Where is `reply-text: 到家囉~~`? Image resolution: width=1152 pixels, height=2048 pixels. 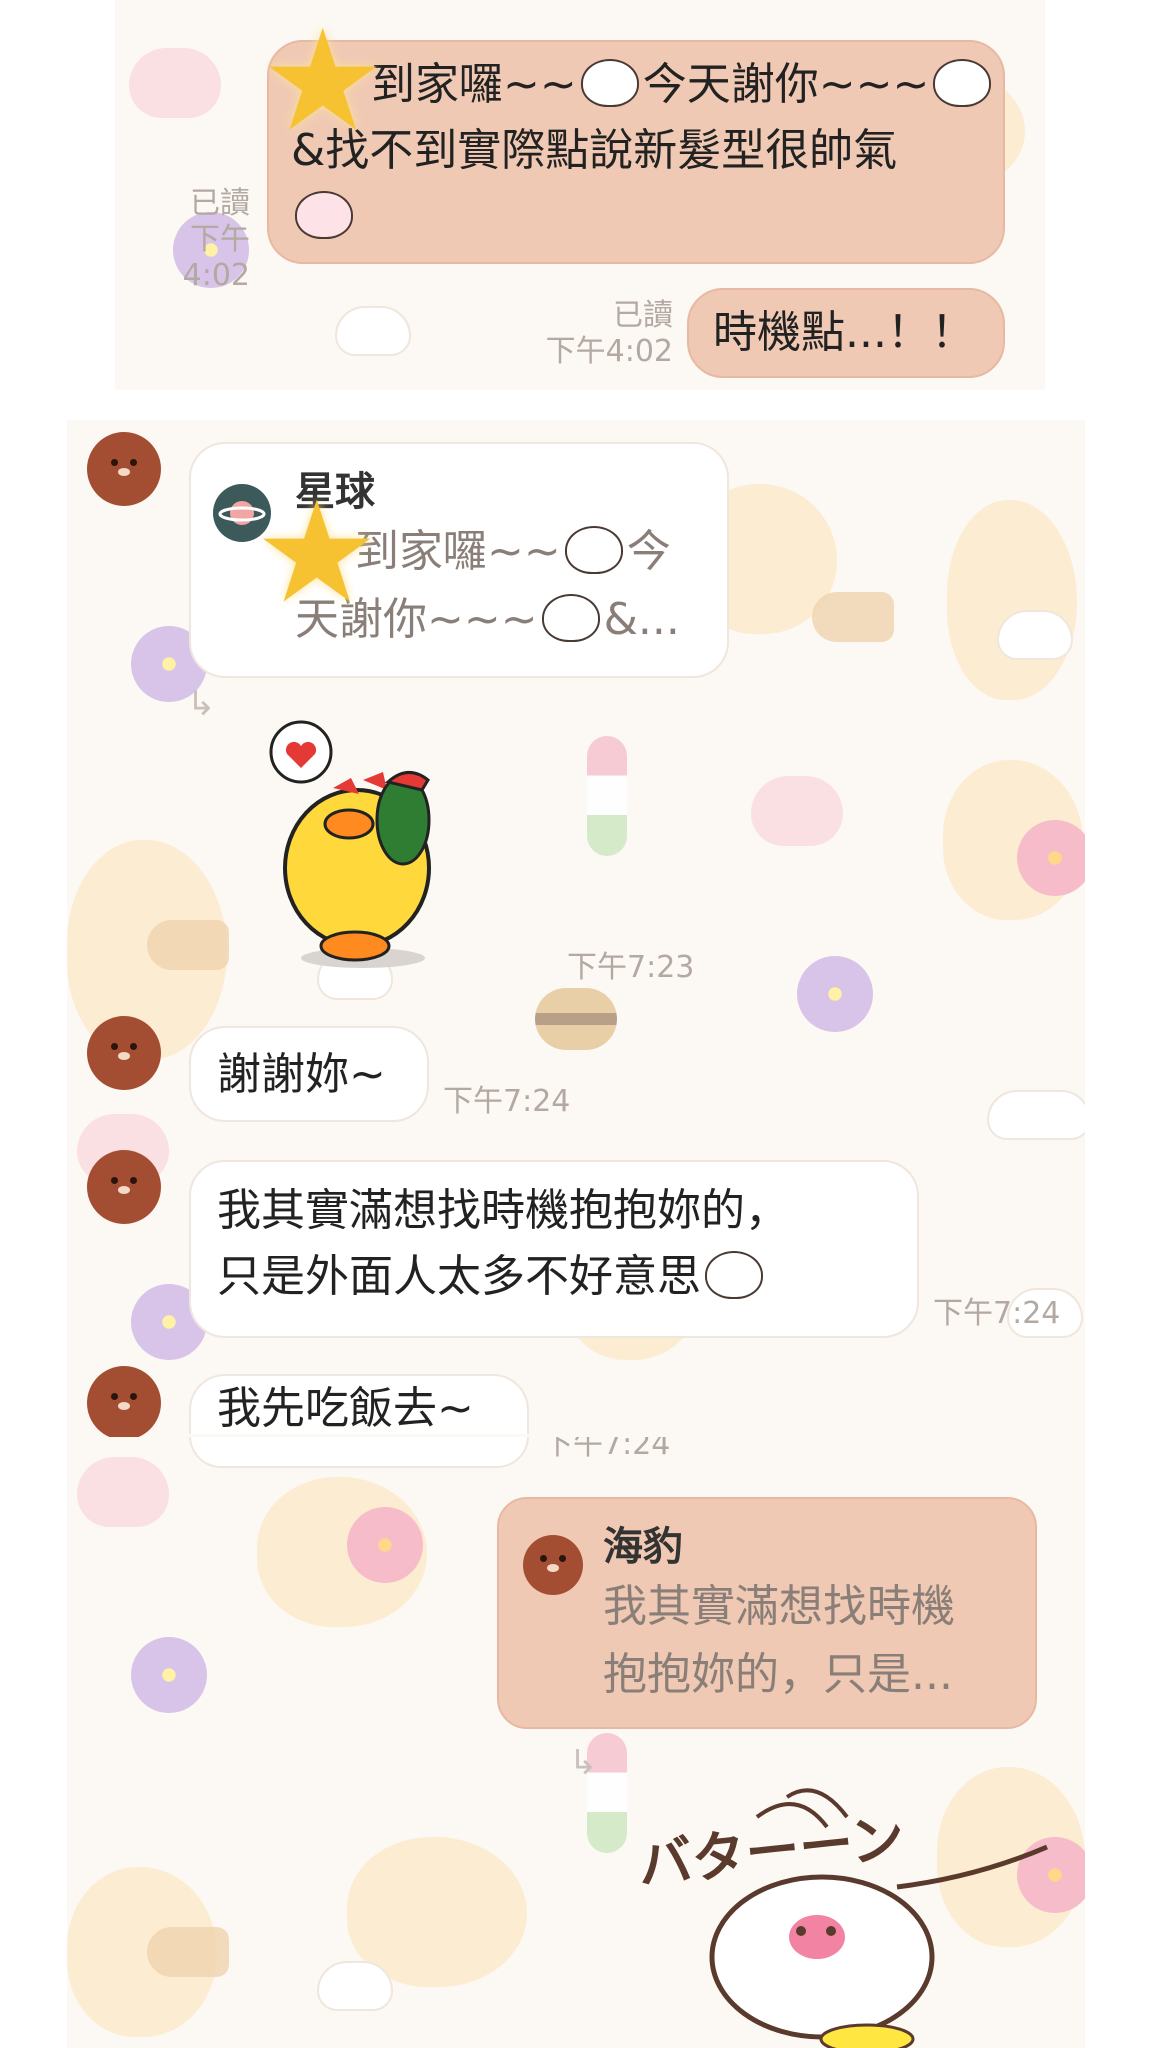 reply-text: 到家囉~~ is located at coordinates (458, 551).